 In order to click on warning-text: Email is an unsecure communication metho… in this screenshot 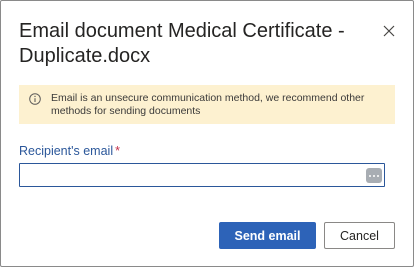, I will do `click(208, 104)`.